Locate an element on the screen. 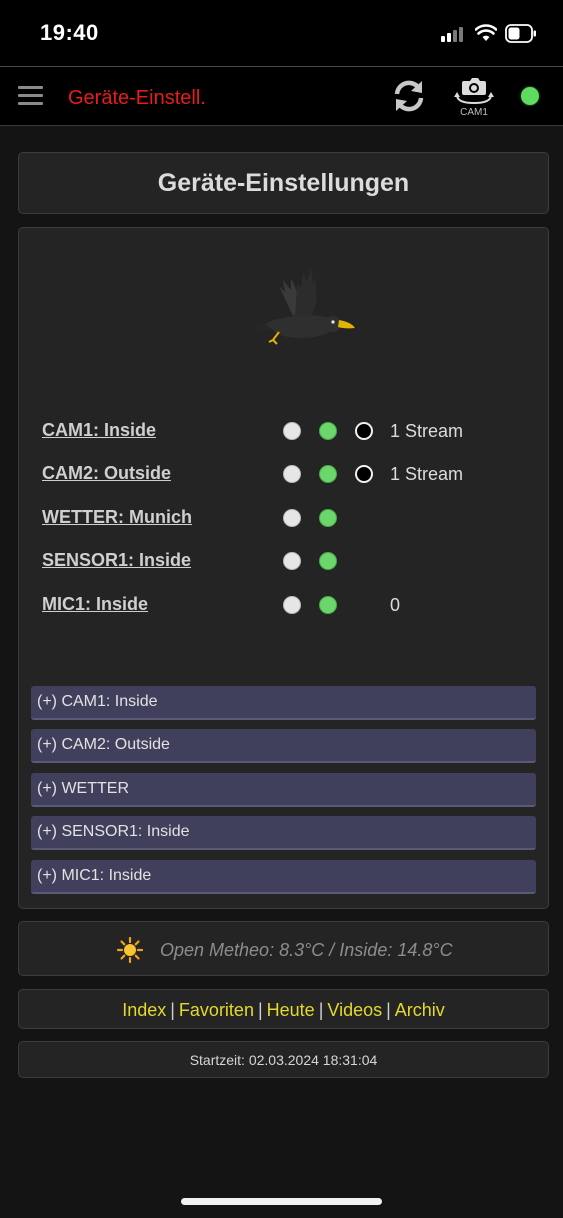 This screenshot has height=1218, width=563. connection-status-indicator is located at coordinates (530, 96).